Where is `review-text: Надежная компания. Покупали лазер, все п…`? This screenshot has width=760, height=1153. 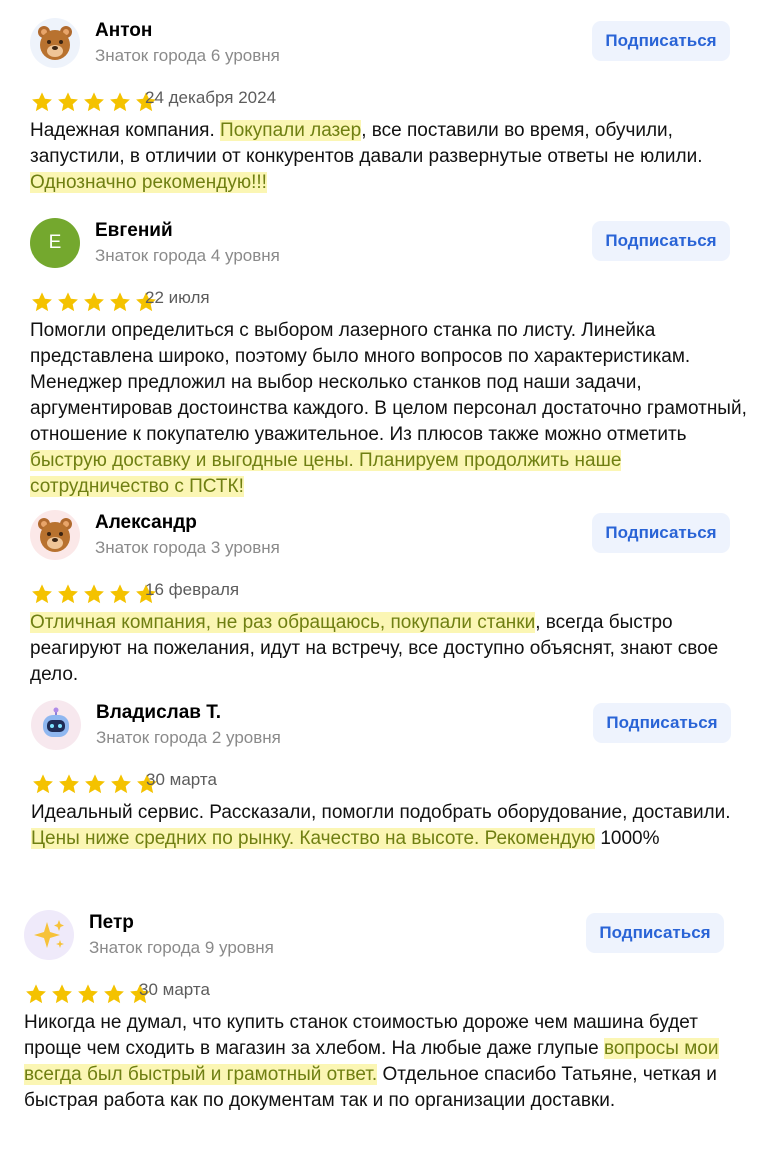 review-text: Надежная компания. Покупали лазер, все п… is located at coordinates (392, 157).